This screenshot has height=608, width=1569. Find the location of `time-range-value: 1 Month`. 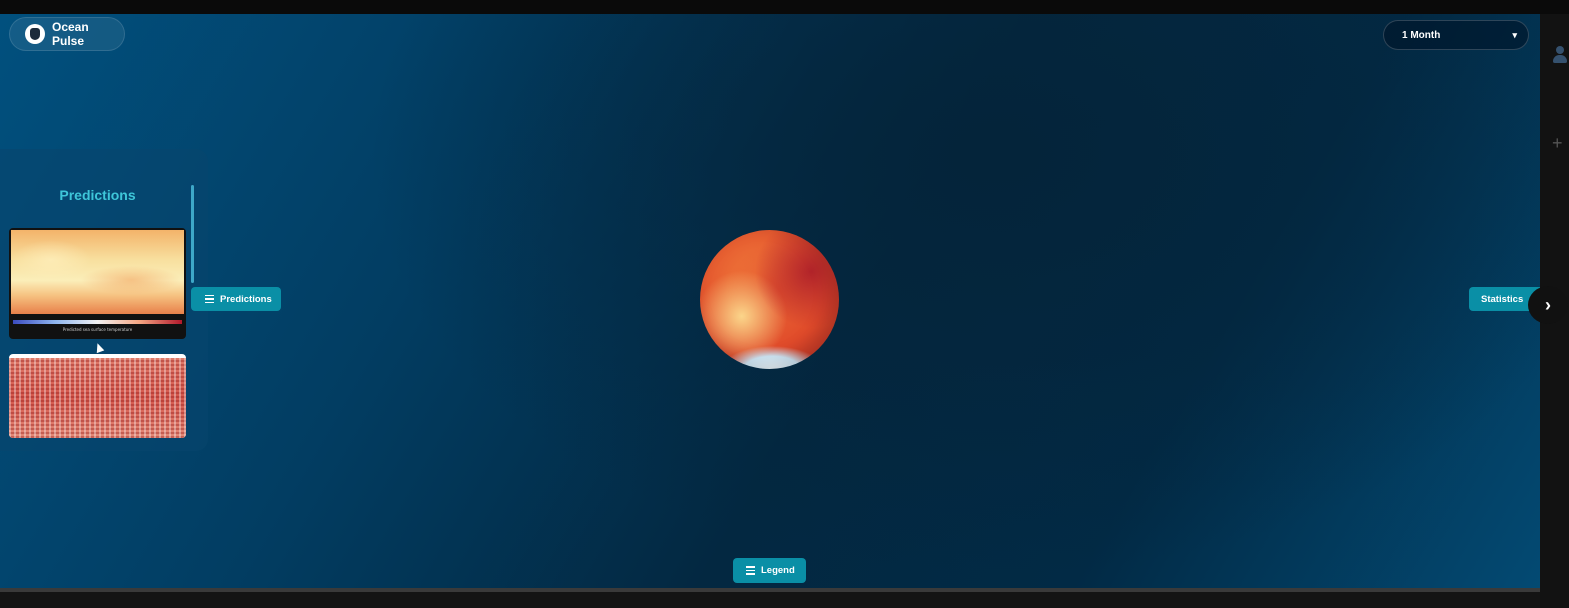

time-range-value: 1 Month is located at coordinates (1421, 35).